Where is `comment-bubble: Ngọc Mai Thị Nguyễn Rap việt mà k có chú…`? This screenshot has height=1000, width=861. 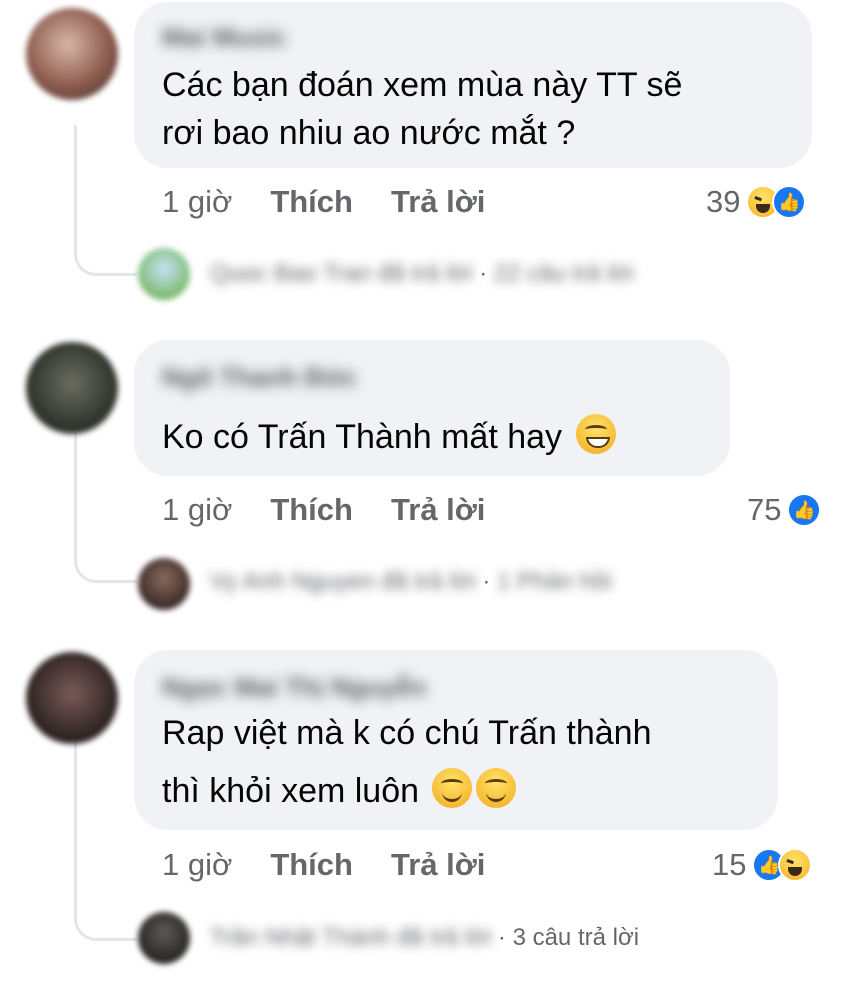
comment-bubble: Ngọc Mai Thị Nguyễn Rap việt mà k có chú… is located at coordinates (456, 740).